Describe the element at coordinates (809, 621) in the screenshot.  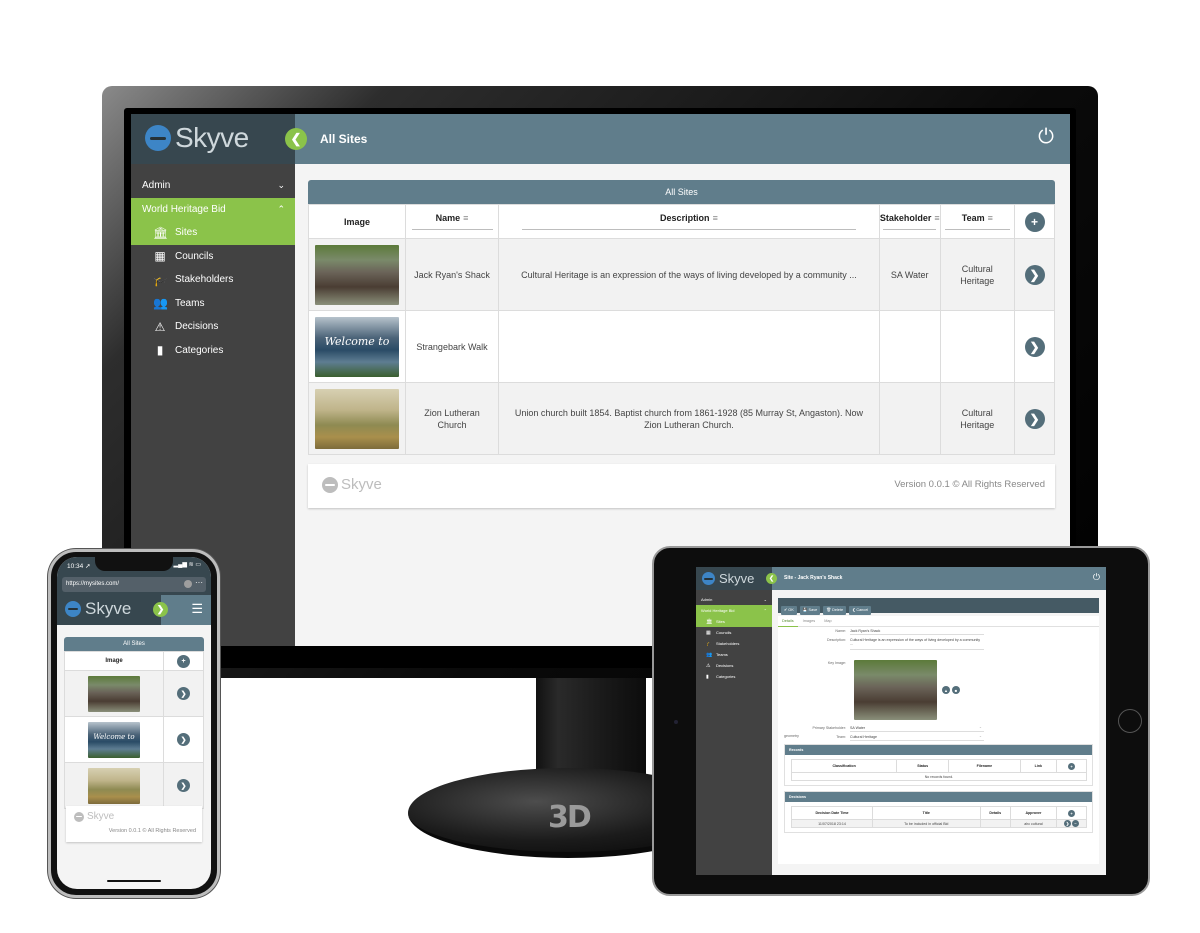
I see `tab-images: Images` at that location.